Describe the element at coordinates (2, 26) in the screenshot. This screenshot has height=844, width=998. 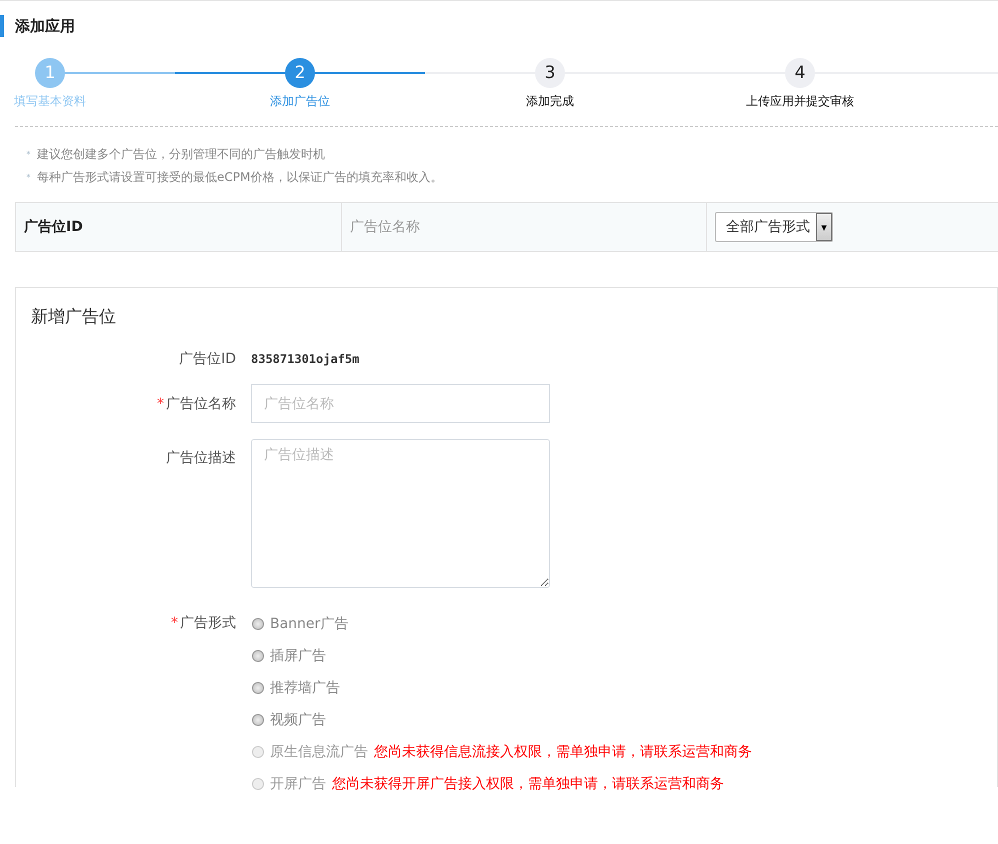
I see `accent-bar` at that location.